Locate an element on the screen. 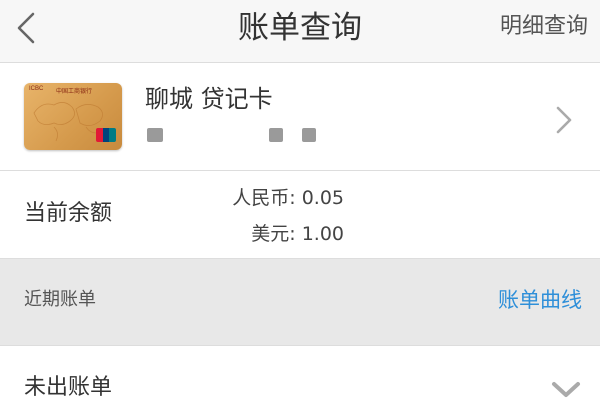  unbilled-row: 未出账单 is located at coordinates (300, 373).